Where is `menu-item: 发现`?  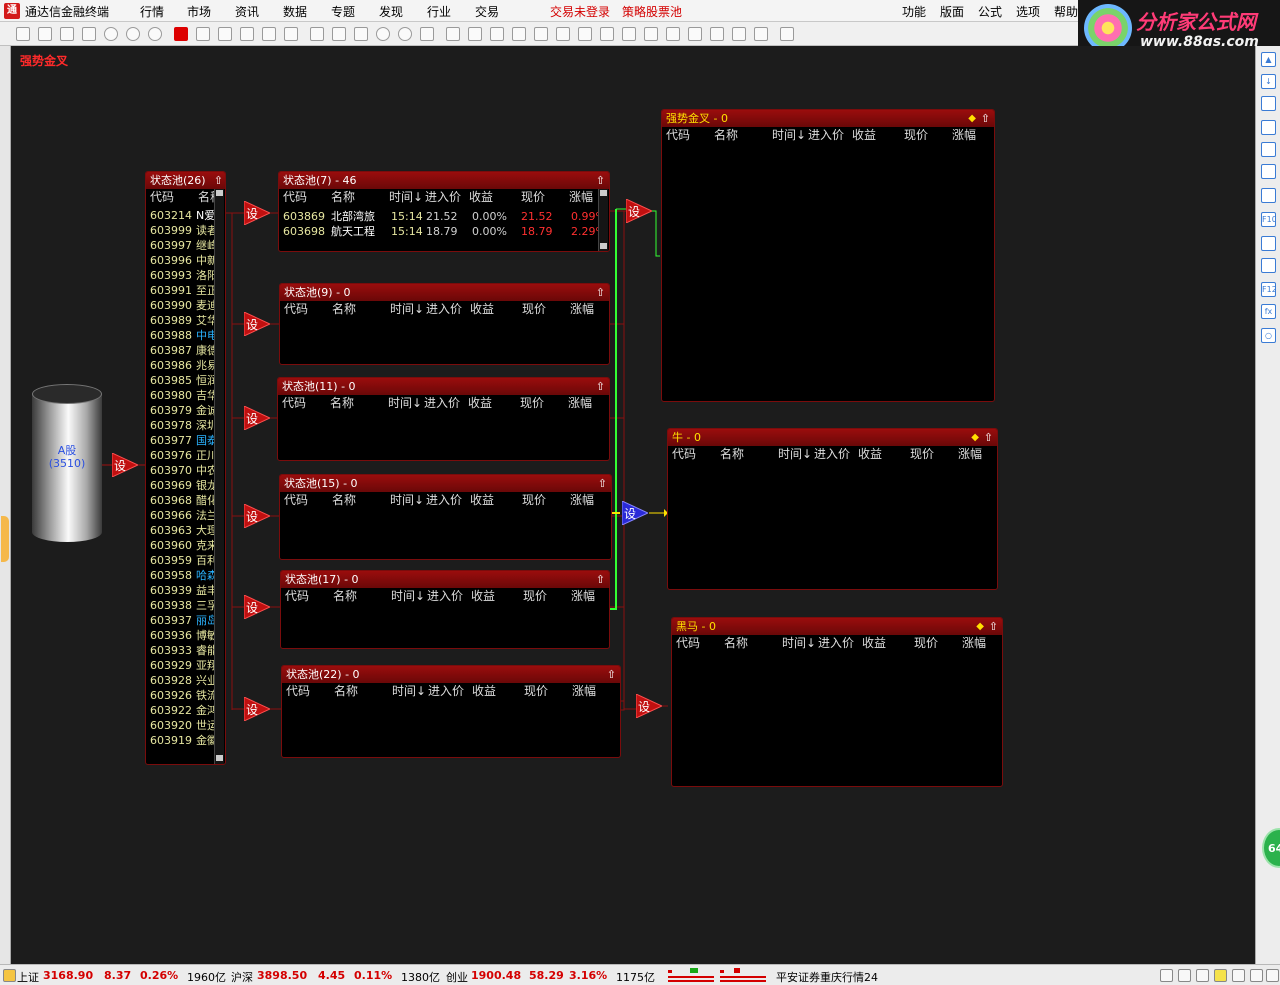
menu-item: 发现 is located at coordinates (391, 11).